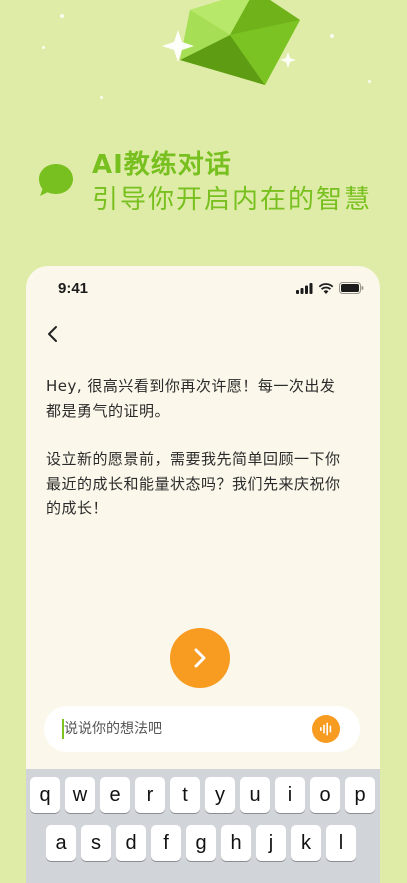 The image size is (407, 883). I want to click on signal-icon, so click(304, 288).